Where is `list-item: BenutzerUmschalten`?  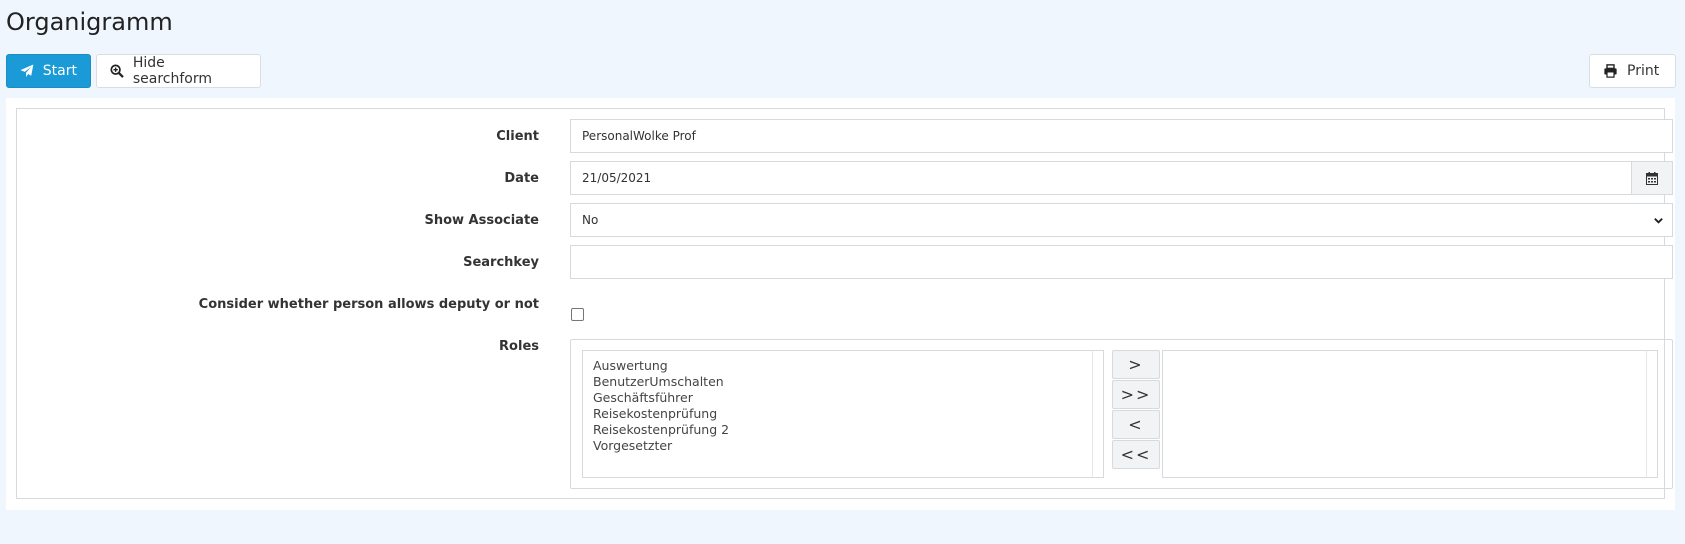 list-item: BenutzerUmschalten is located at coordinates (843, 382).